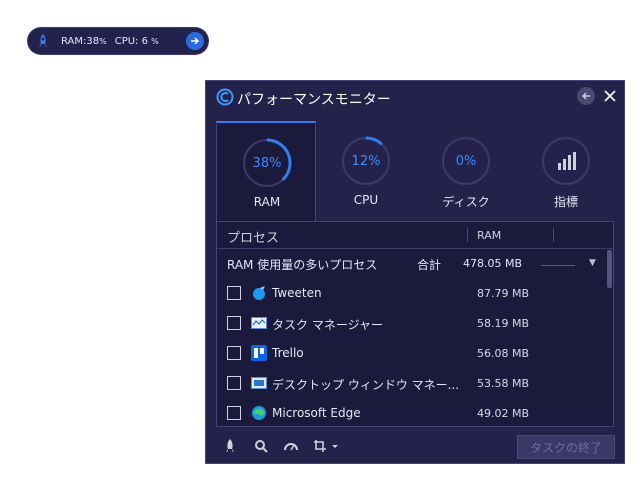 The width and height of the screenshot is (640, 480). What do you see at coordinates (225, 97) in the screenshot?
I see `app-logo-icon` at bounding box center [225, 97].